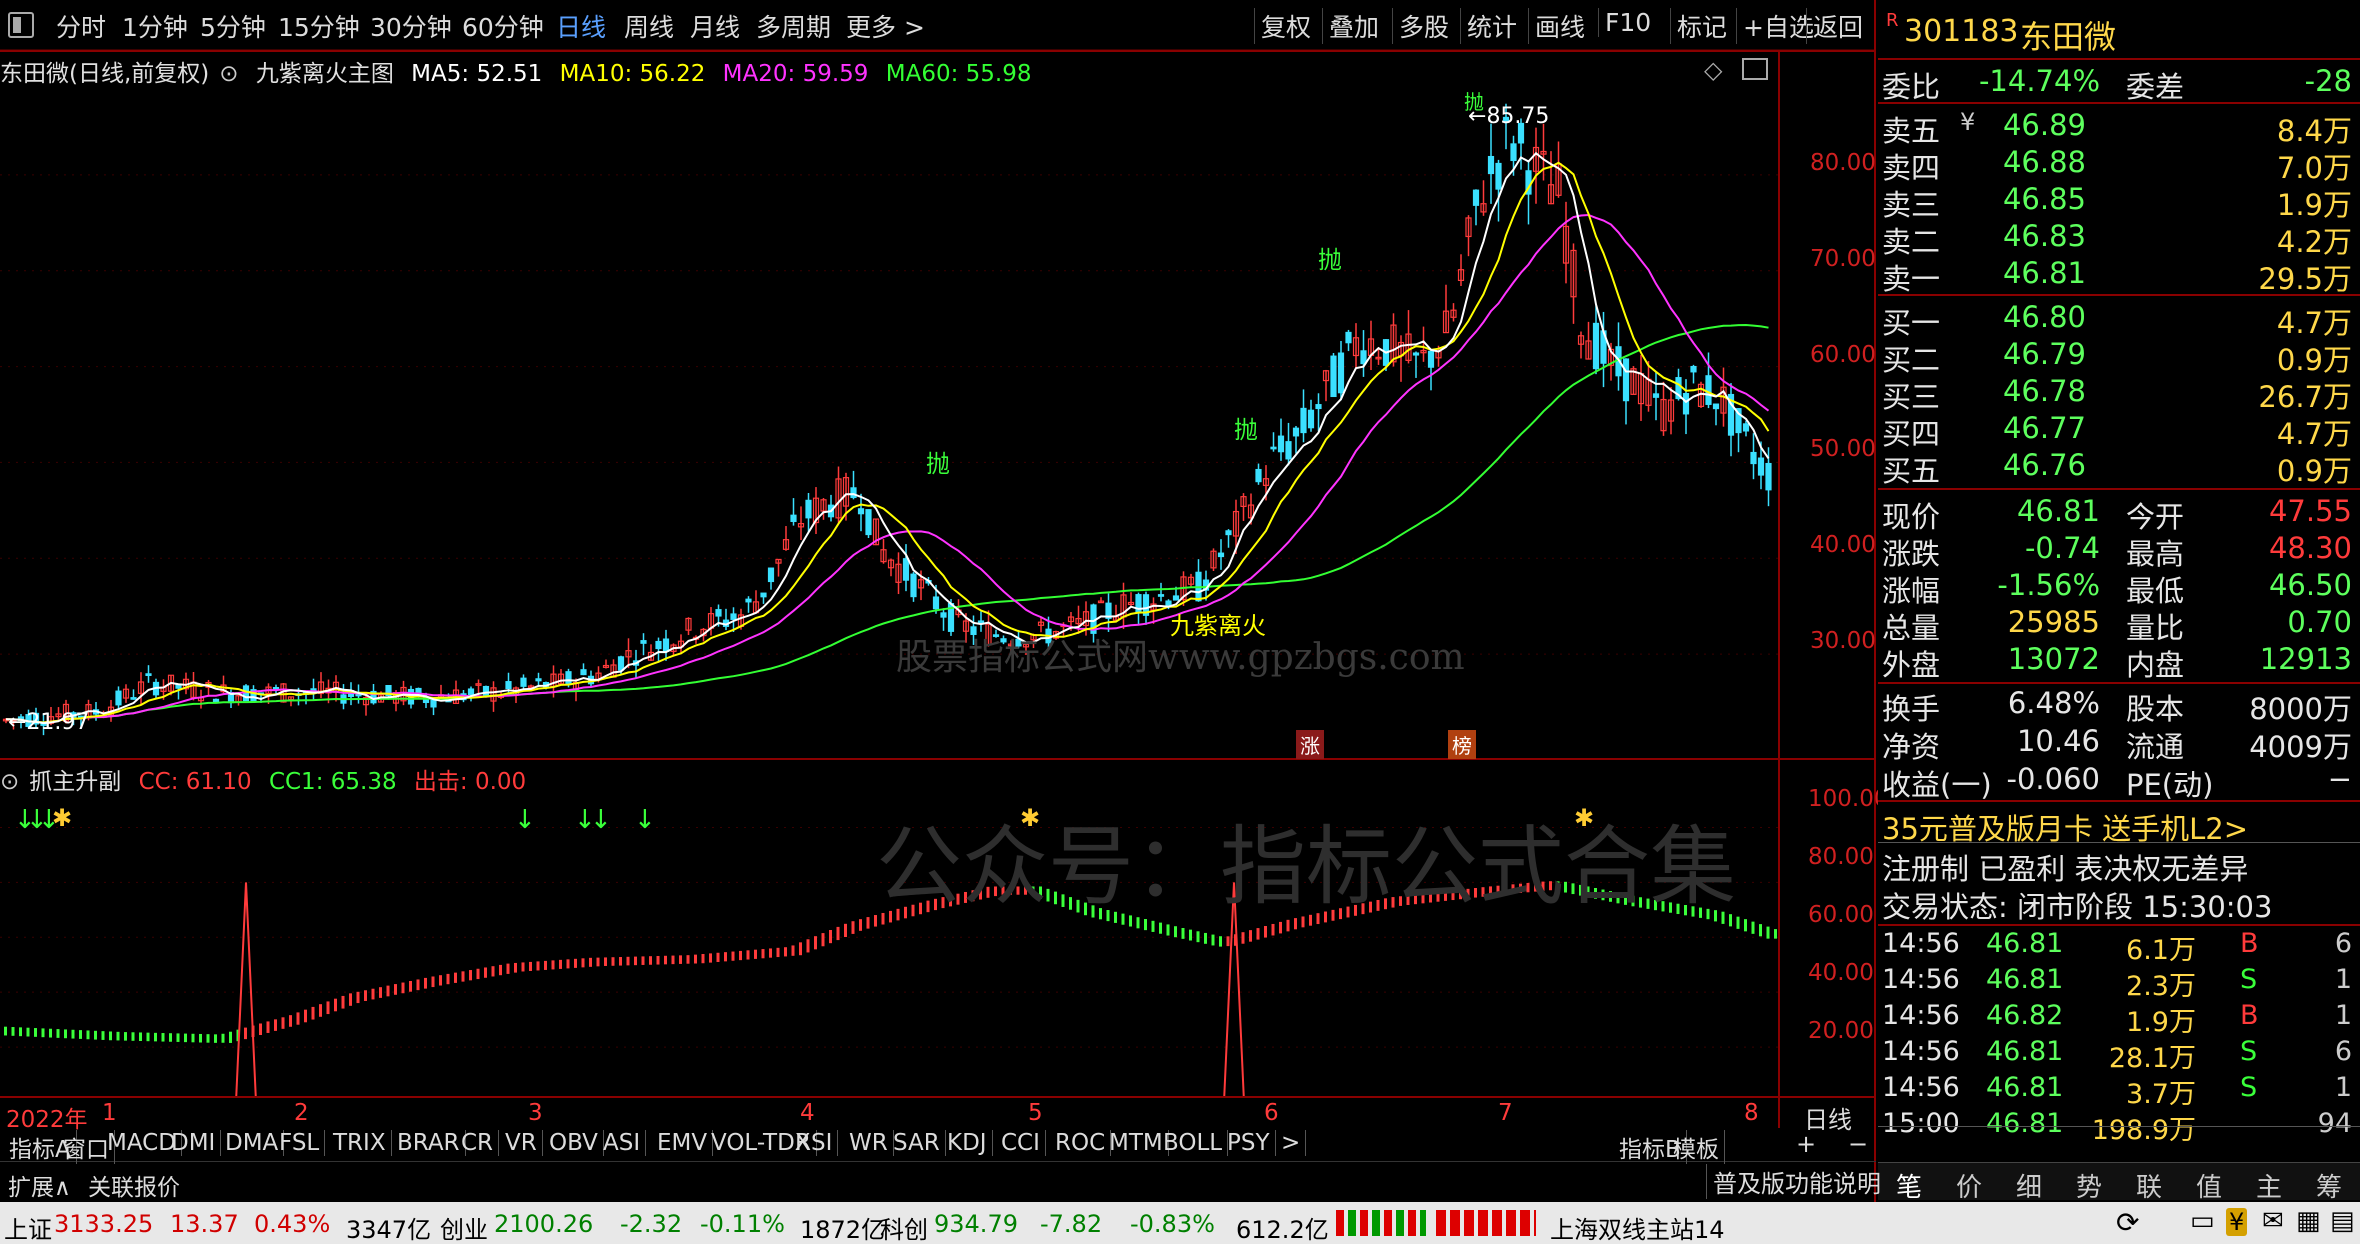 The width and height of the screenshot is (2360, 1244). Describe the element at coordinates (1310, 744) in the screenshot. I see `limit-up-badge: 涨` at that location.